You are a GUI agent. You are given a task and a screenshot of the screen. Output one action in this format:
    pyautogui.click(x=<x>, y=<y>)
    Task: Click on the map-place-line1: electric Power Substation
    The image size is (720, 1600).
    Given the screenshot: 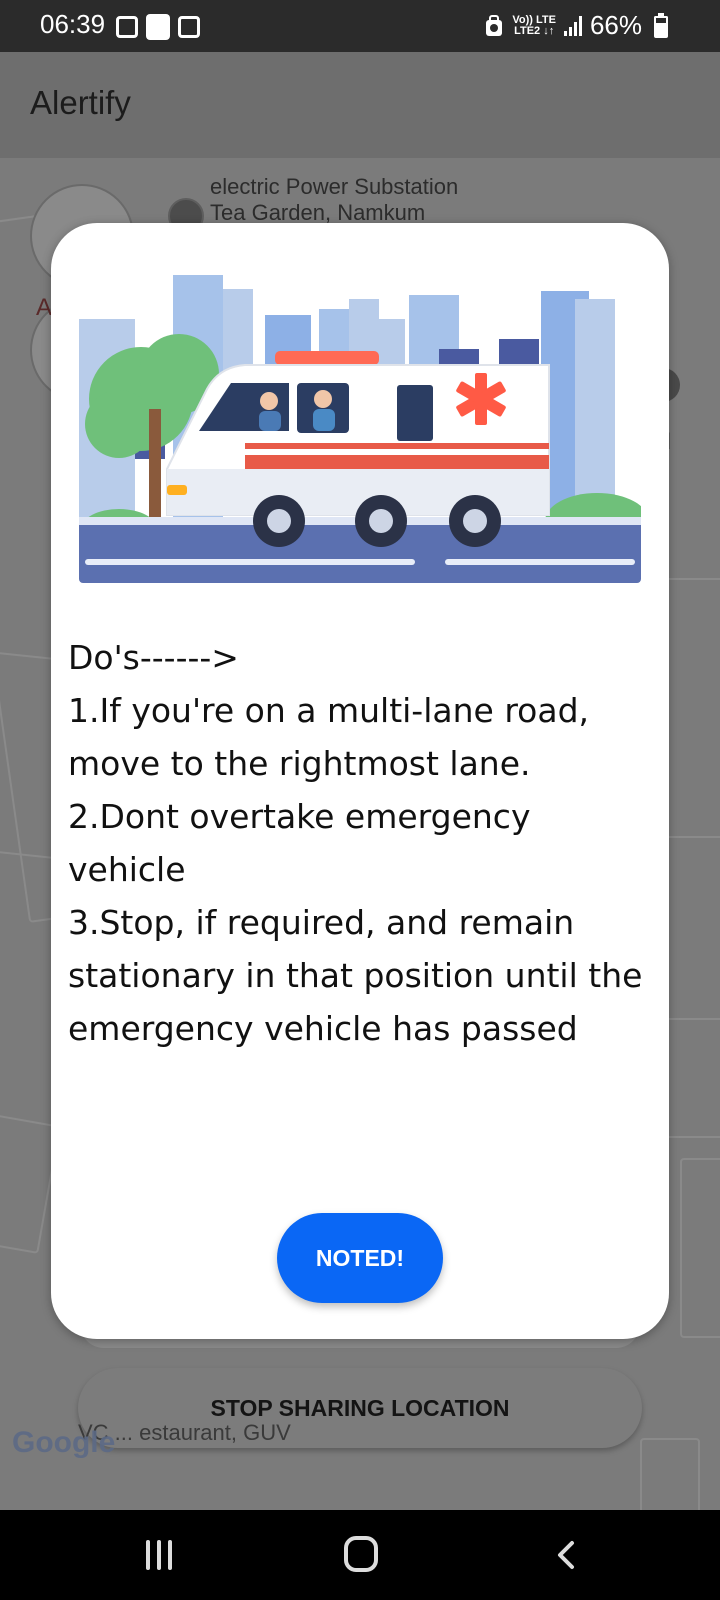 What is the action you would take?
    pyautogui.click(x=334, y=186)
    